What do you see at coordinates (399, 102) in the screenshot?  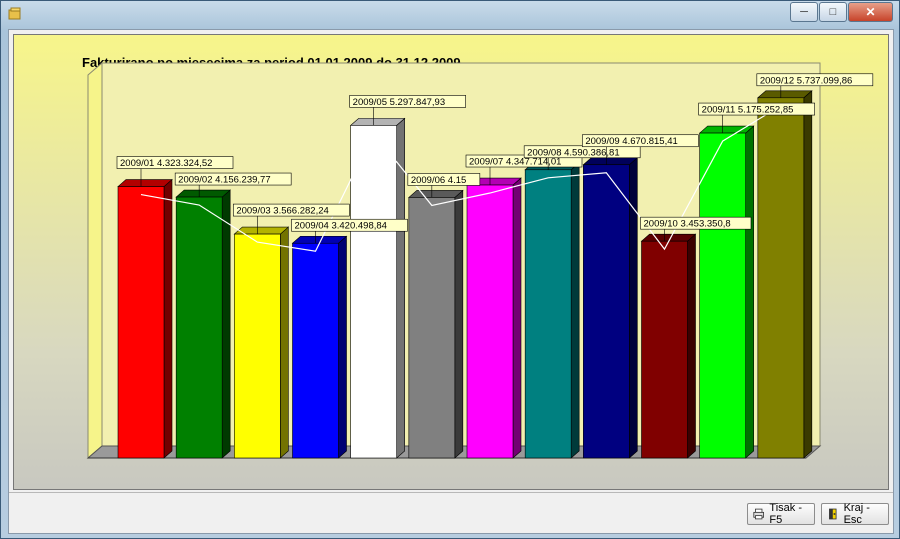 I see `data-label: 2009/05 5.297.847,93` at bounding box center [399, 102].